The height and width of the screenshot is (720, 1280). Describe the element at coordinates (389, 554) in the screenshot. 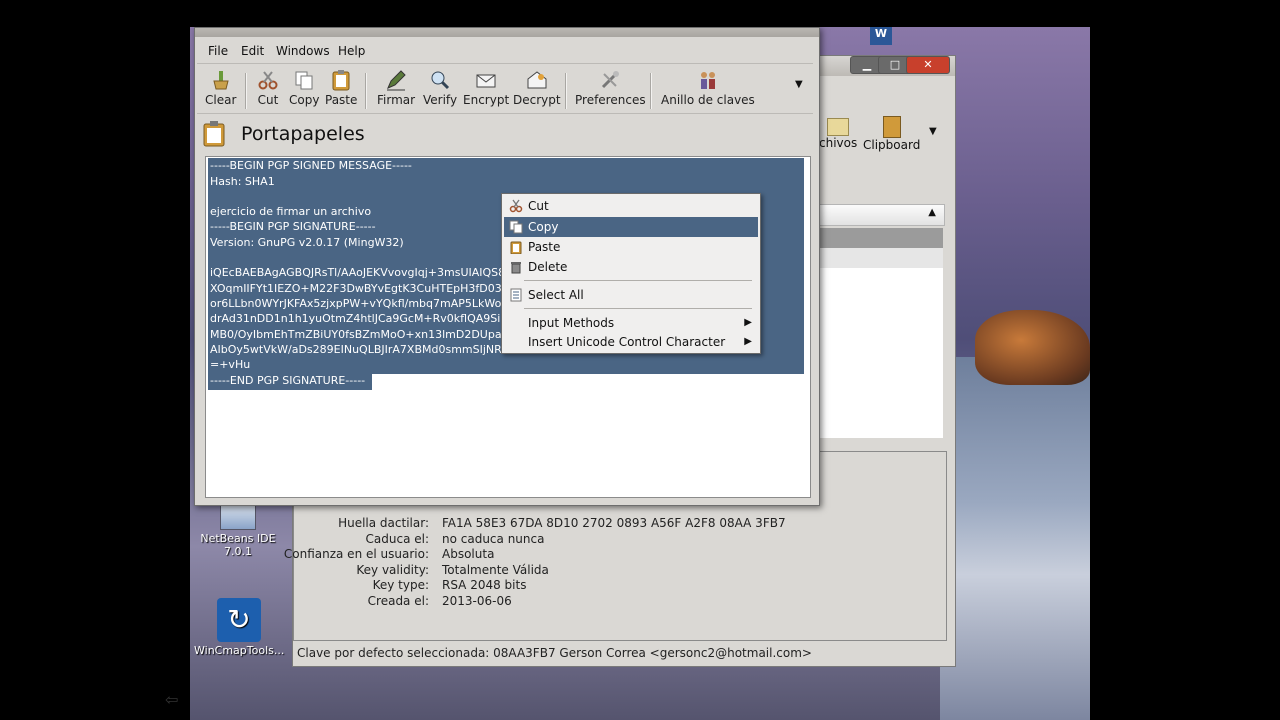

I see `detail-row: Confianza en el usuario: Absoluta` at that location.